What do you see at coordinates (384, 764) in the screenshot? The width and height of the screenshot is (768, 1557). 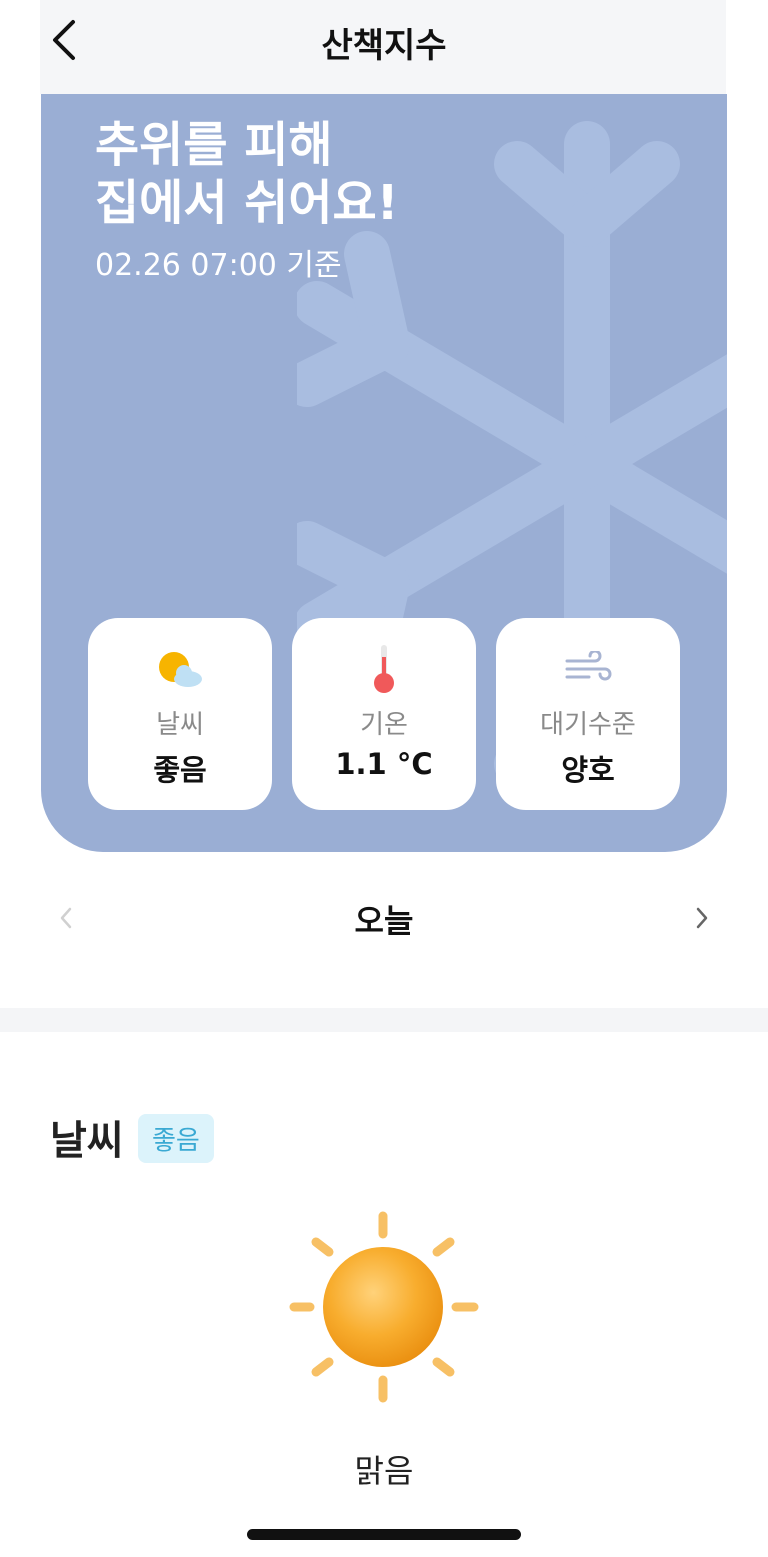 I see `temperature-card-value: 1.1 °C` at bounding box center [384, 764].